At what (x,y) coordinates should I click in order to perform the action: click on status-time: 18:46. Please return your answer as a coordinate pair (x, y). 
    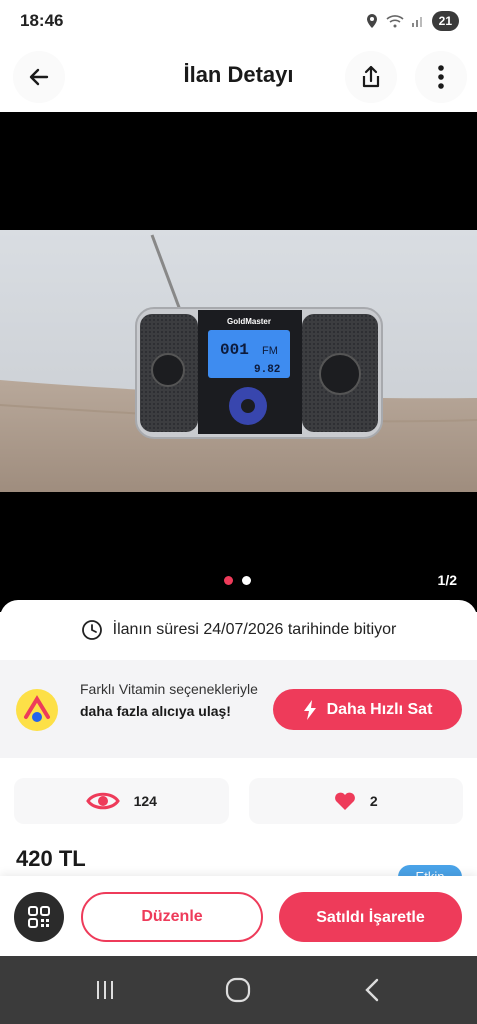
    Looking at the image, I should click on (42, 20).